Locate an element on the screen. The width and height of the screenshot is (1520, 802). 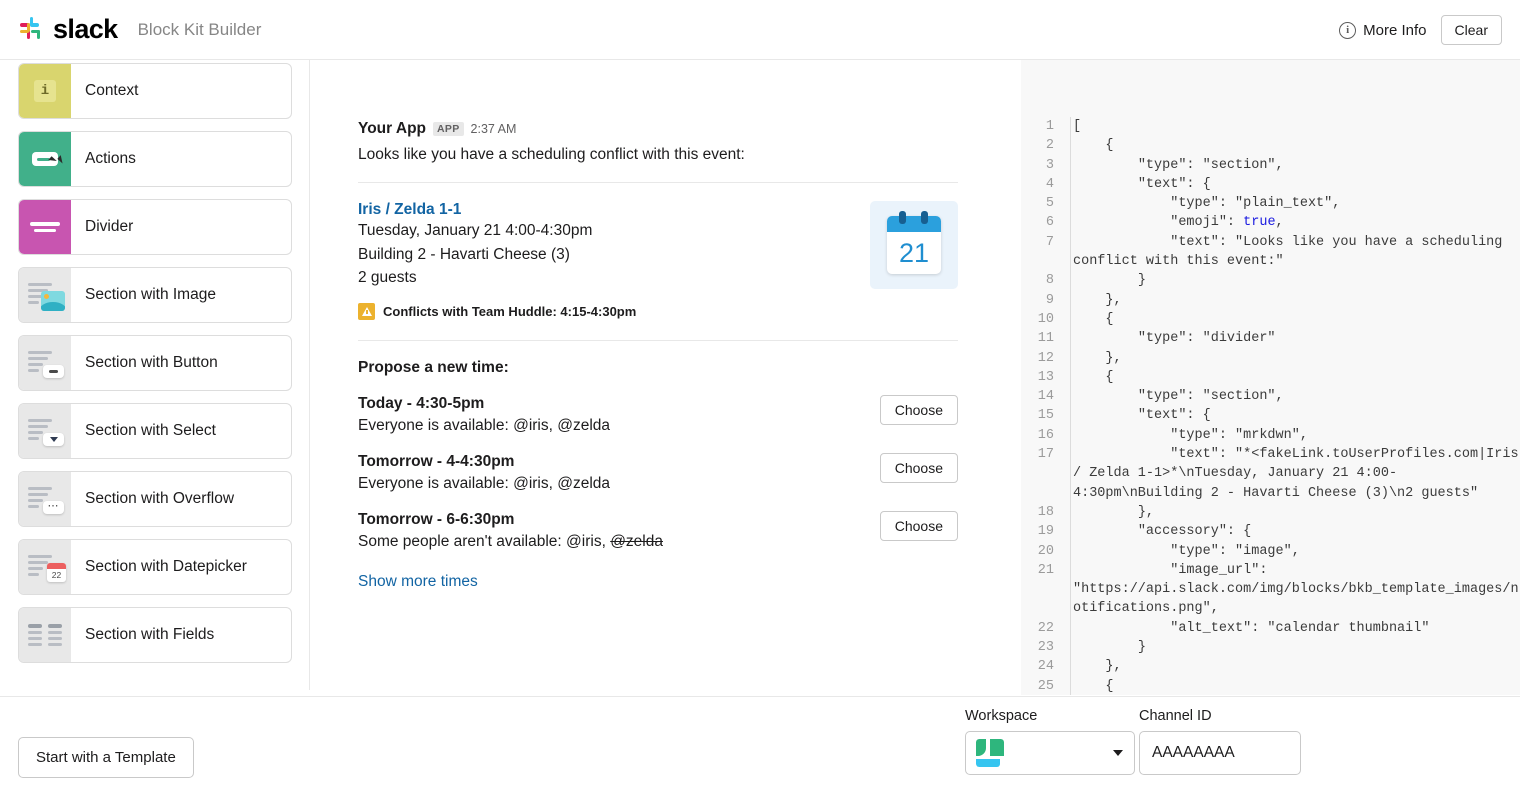
clear-button: Clear is located at coordinates (1471, 30).